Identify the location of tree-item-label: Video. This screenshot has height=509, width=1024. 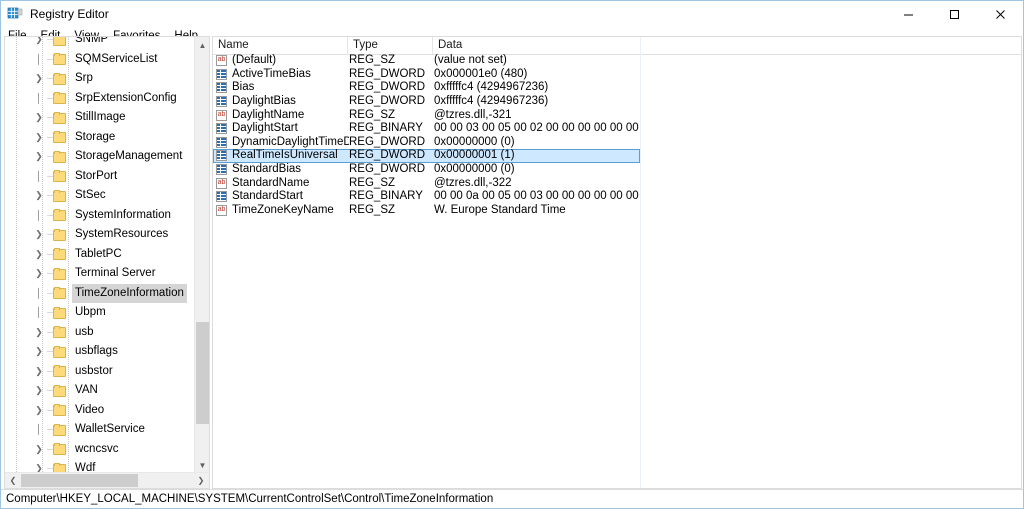
(90, 409).